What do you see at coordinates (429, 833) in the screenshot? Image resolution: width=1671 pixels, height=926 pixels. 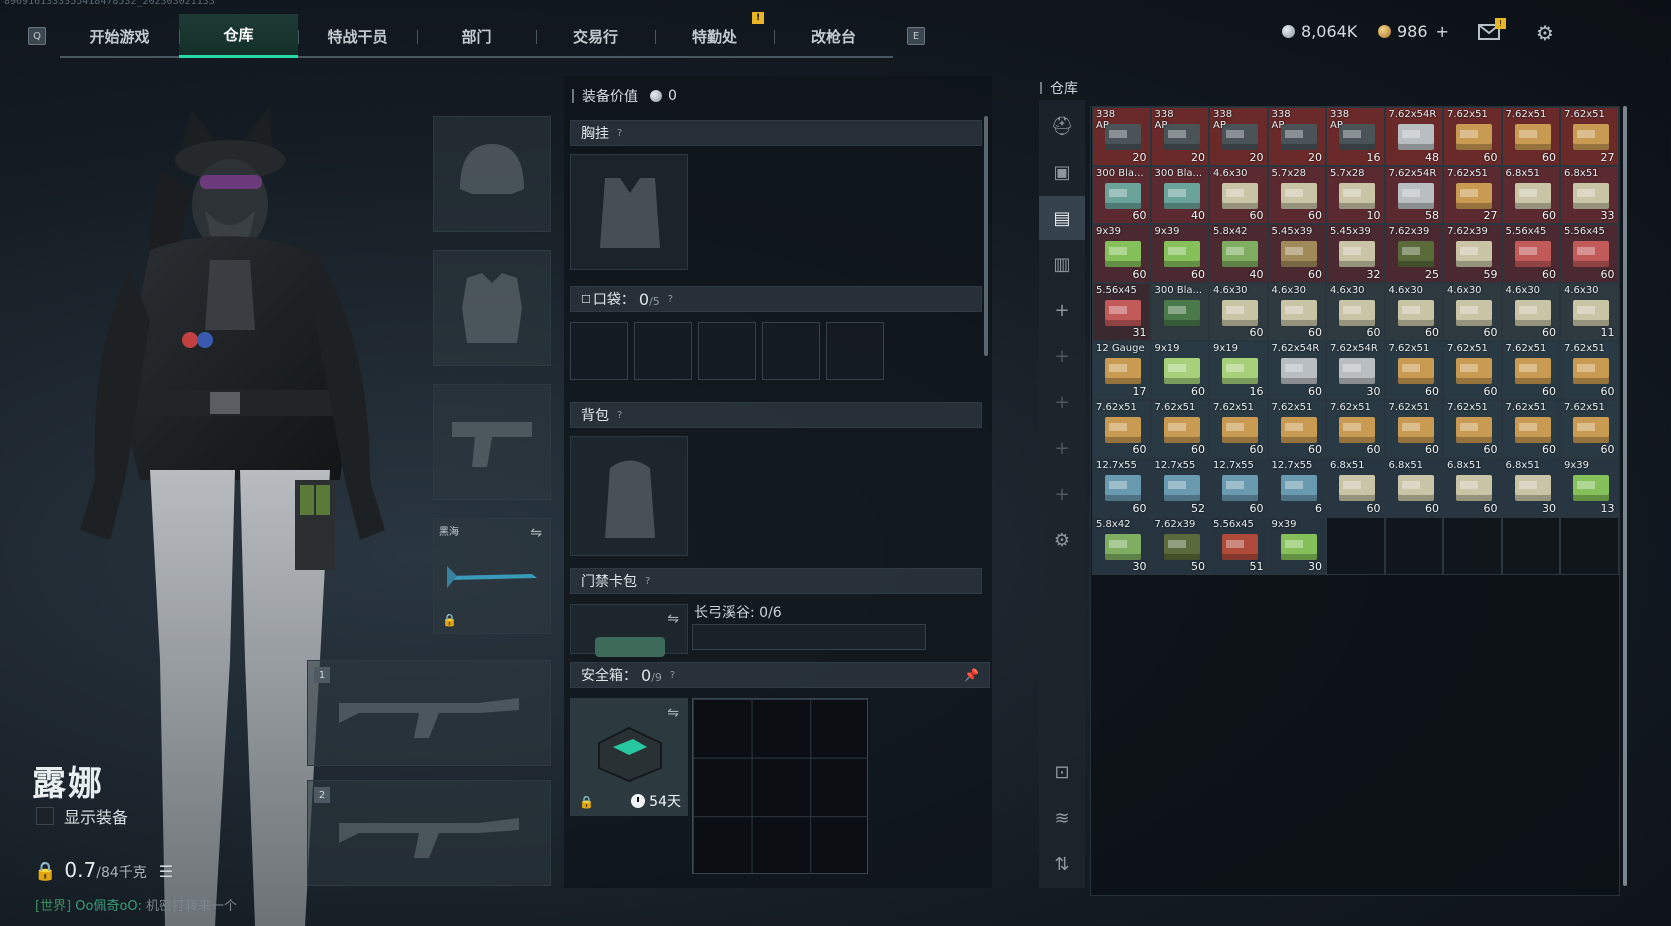 I see `primary-weapon-slot-2: 2` at bounding box center [429, 833].